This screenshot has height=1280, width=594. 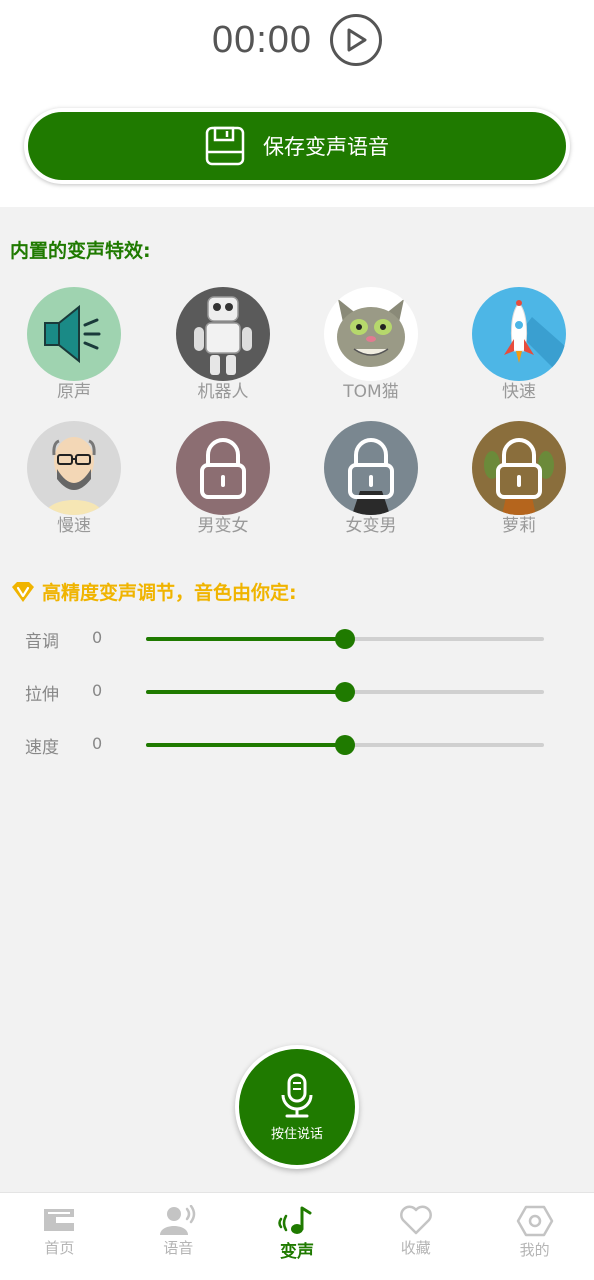 What do you see at coordinates (42, 748) in the screenshot?
I see `slider-name: 速度` at bounding box center [42, 748].